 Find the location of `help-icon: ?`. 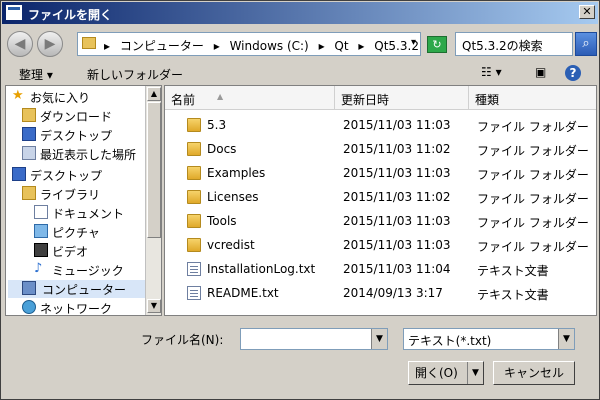

help-icon: ? is located at coordinates (573, 73).